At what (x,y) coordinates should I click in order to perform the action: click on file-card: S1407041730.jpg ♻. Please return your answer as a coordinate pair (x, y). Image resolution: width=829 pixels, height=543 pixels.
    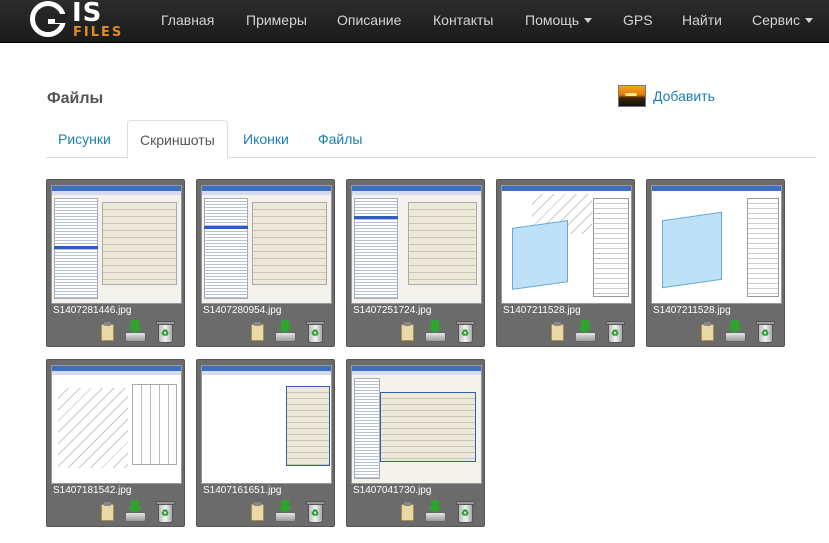
    Looking at the image, I should click on (415, 443).